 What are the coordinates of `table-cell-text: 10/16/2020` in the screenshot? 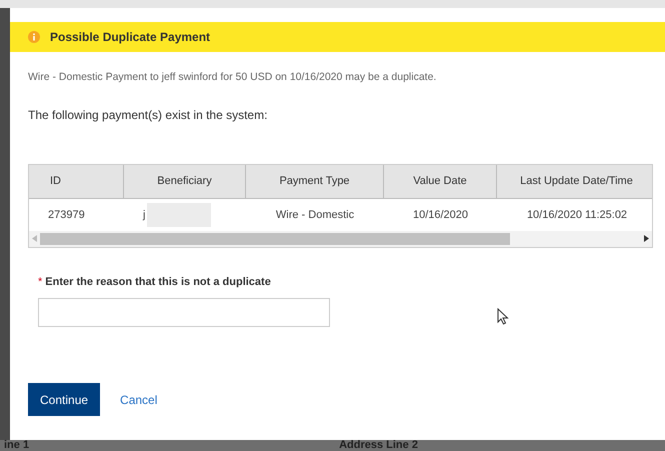 It's located at (440, 215).